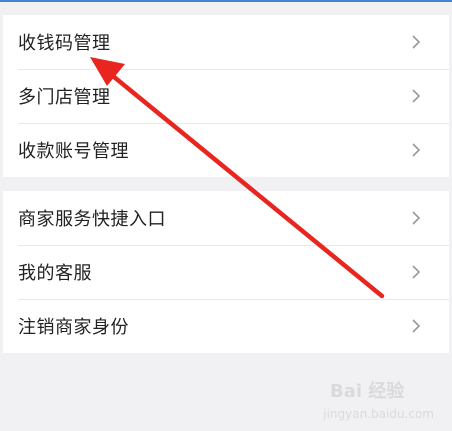  Describe the element at coordinates (64, 43) in the screenshot. I see `menu-item-label: 收钱码管理` at that location.